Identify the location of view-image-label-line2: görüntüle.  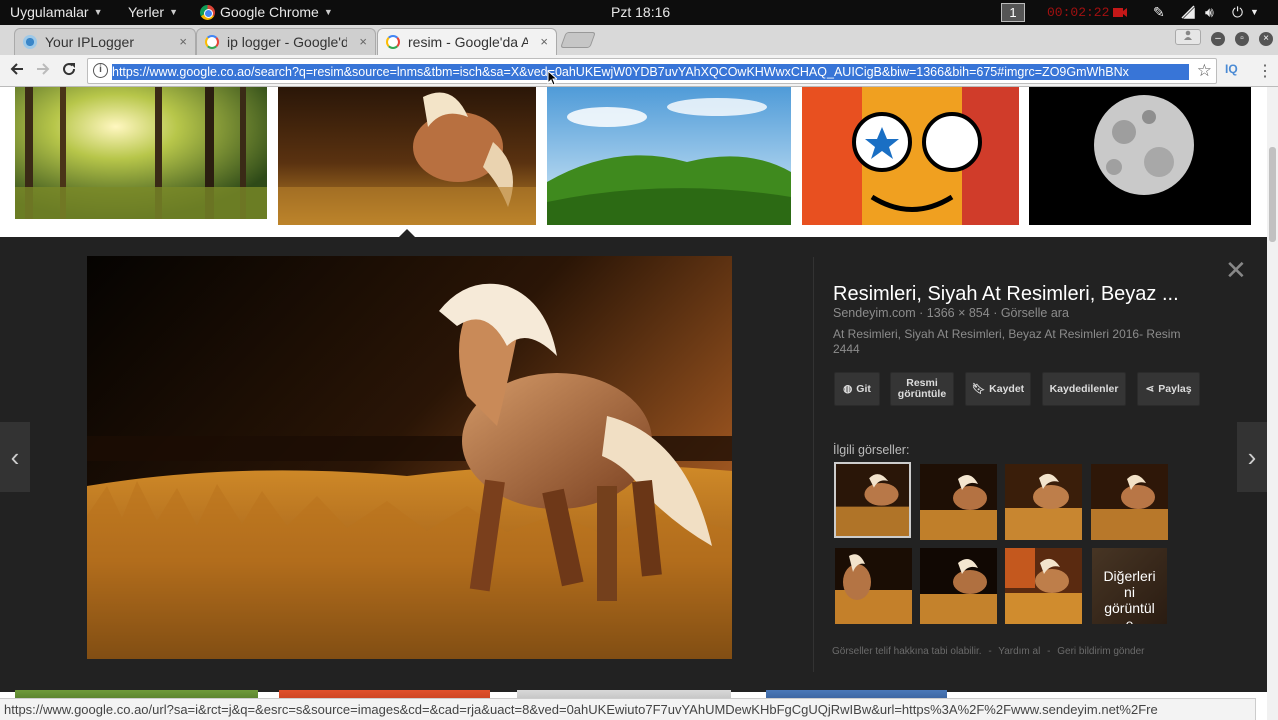
(922, 394).